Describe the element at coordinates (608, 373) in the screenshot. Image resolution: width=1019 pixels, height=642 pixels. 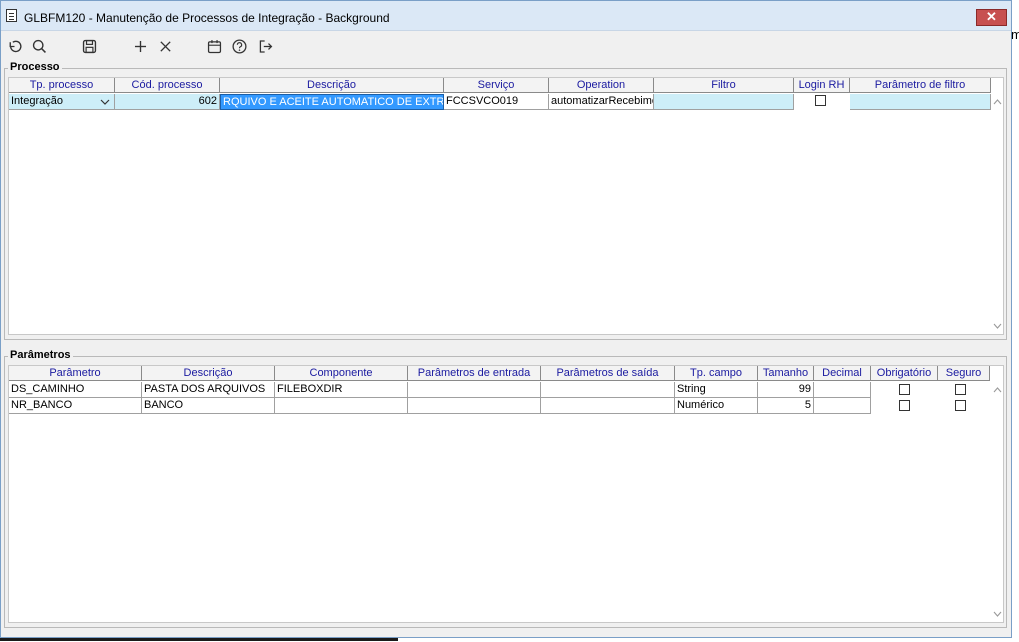
I see `col-header-parametros-saida: Parâmetros de saída` at that location.